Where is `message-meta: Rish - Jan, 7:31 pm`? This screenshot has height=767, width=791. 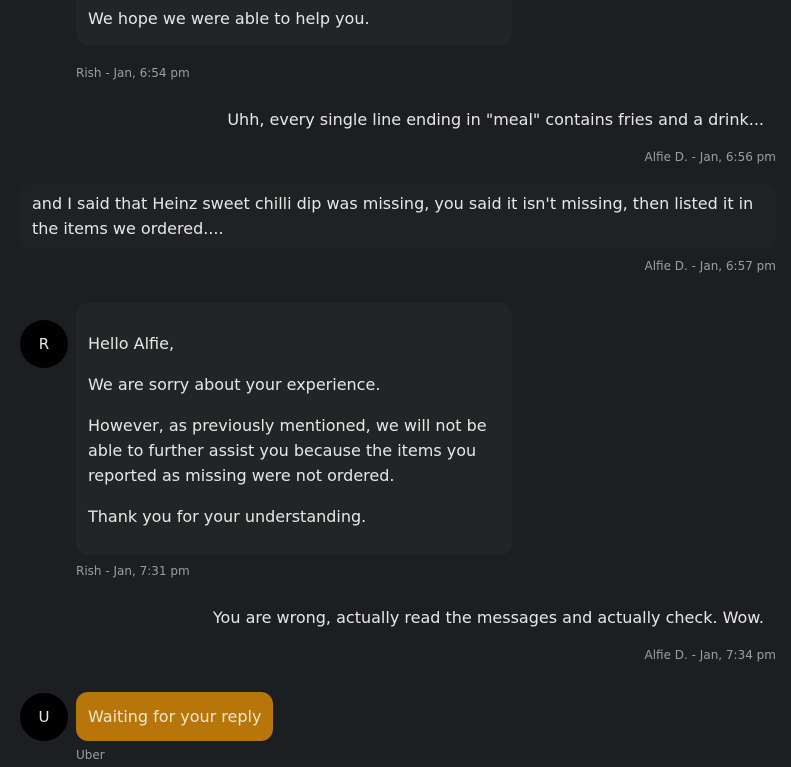
message-meta: Rish - Jan, 7:31 pm is located at coordinates (133, 571).